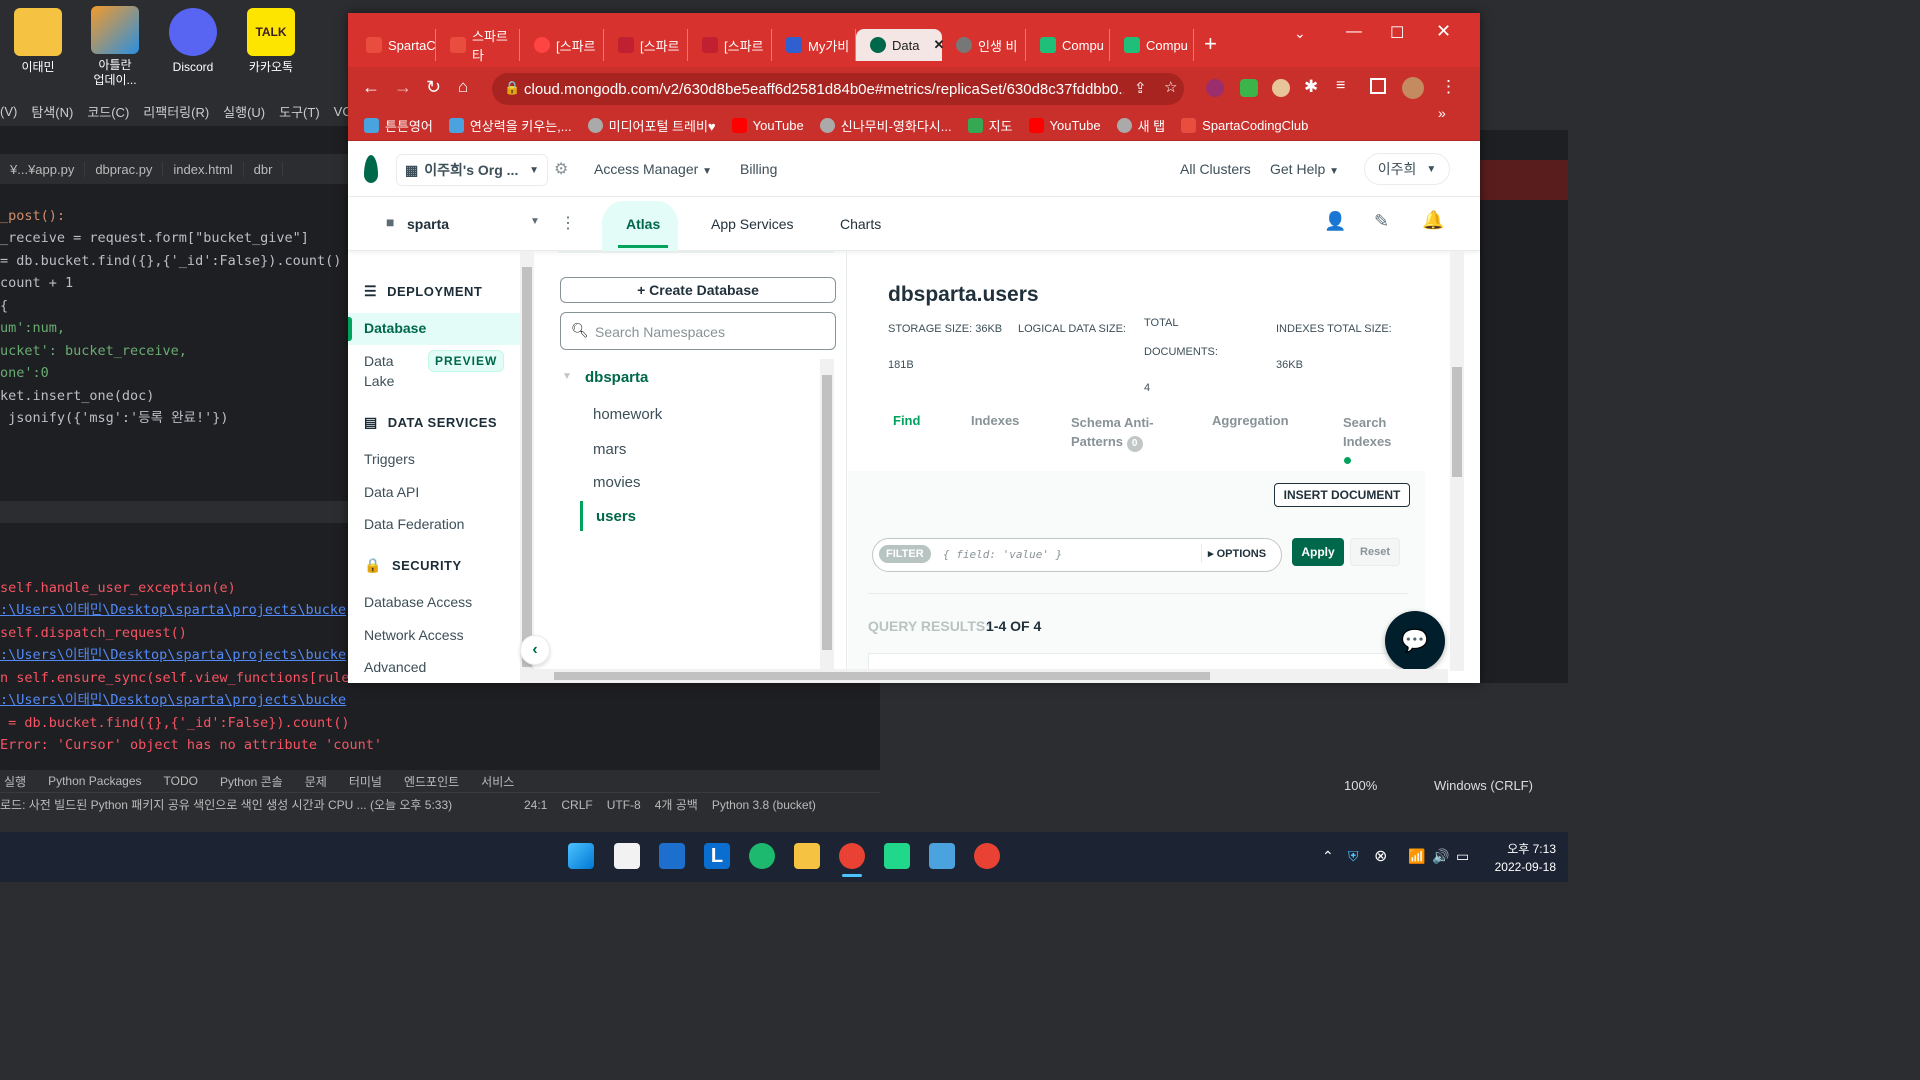  I want to click on options-toggle: ▸ OPTIONS, so click(1236, 553).